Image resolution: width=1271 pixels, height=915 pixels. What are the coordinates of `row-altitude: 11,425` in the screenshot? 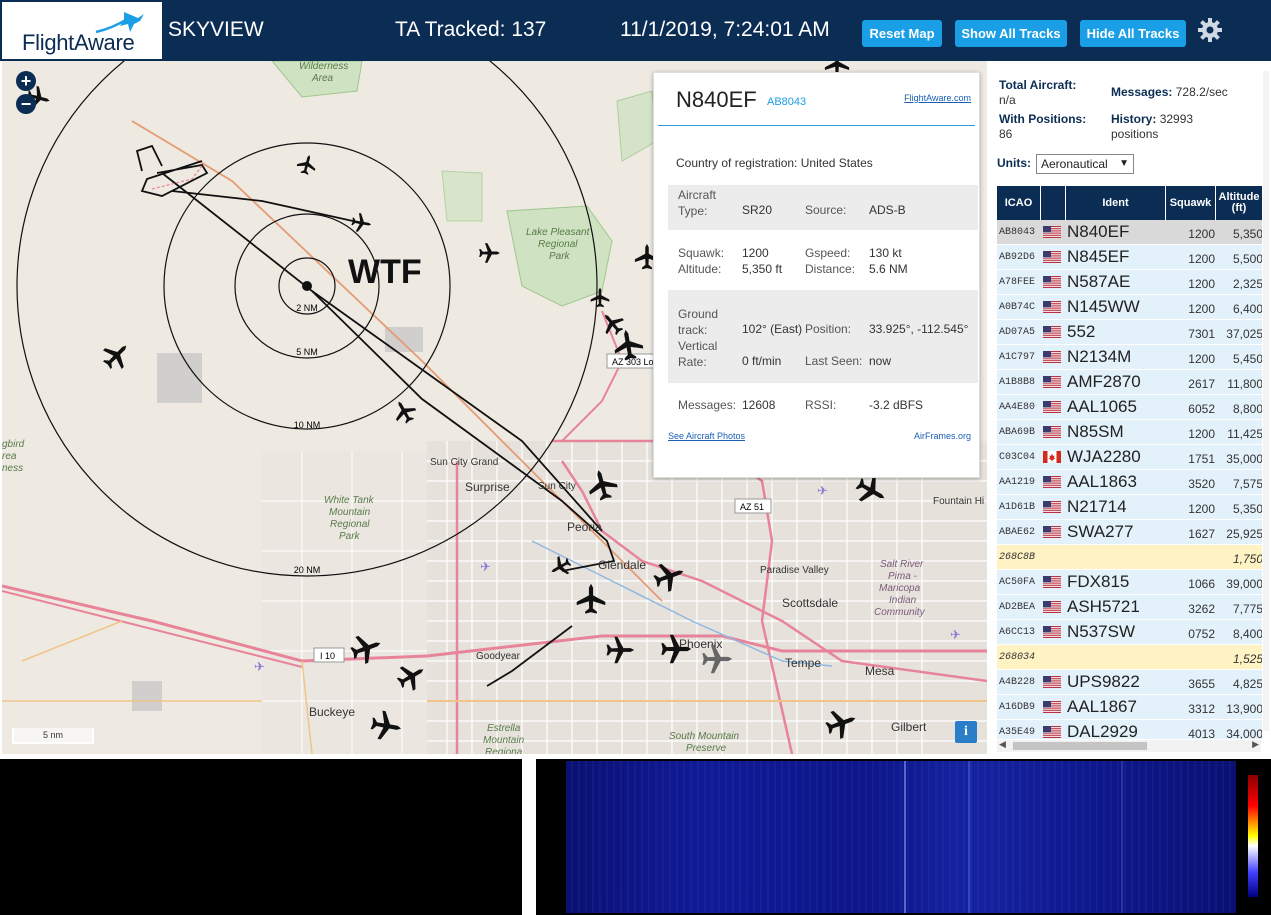 It's located at (1244, 434).